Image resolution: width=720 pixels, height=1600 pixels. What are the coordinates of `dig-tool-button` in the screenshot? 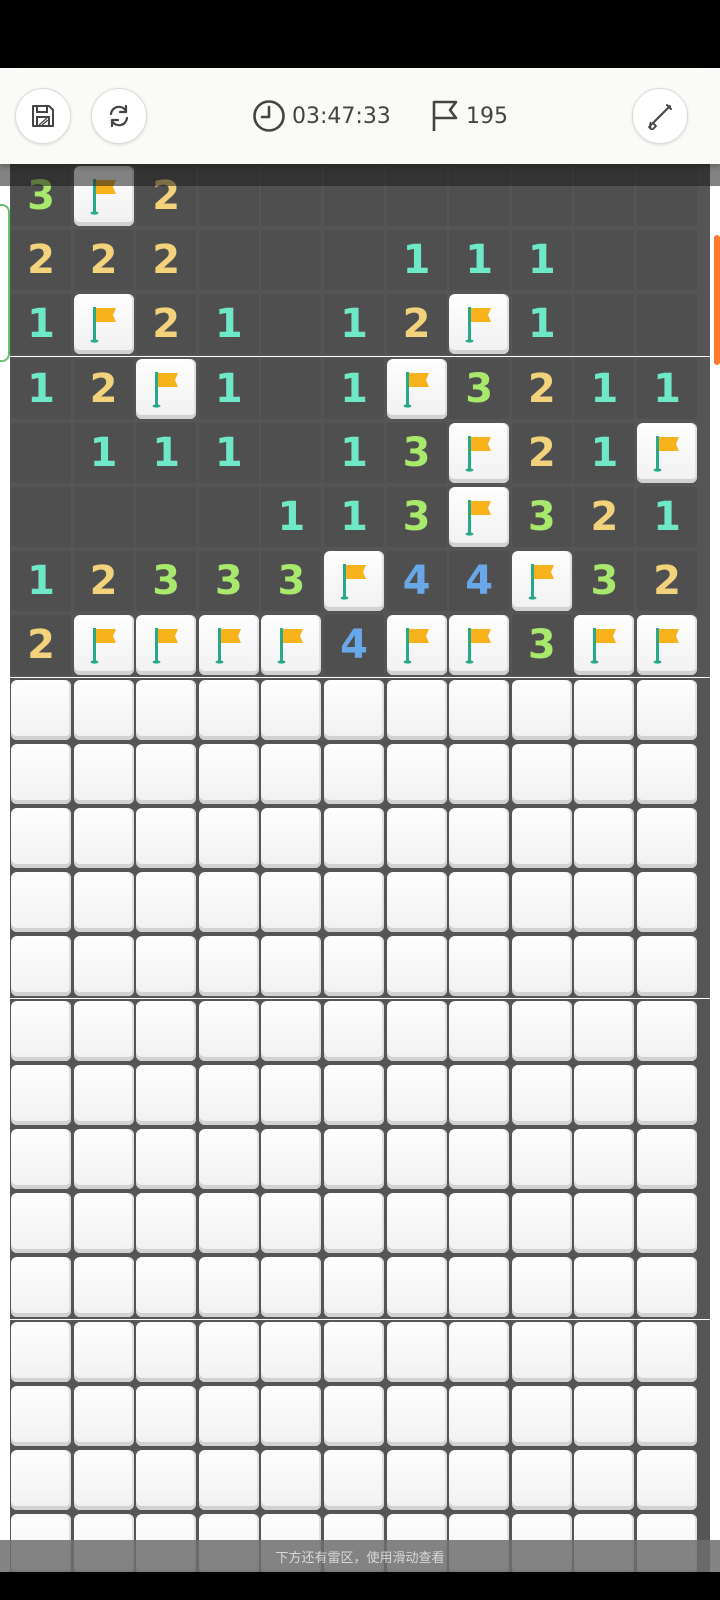 It's located at (660, 116).